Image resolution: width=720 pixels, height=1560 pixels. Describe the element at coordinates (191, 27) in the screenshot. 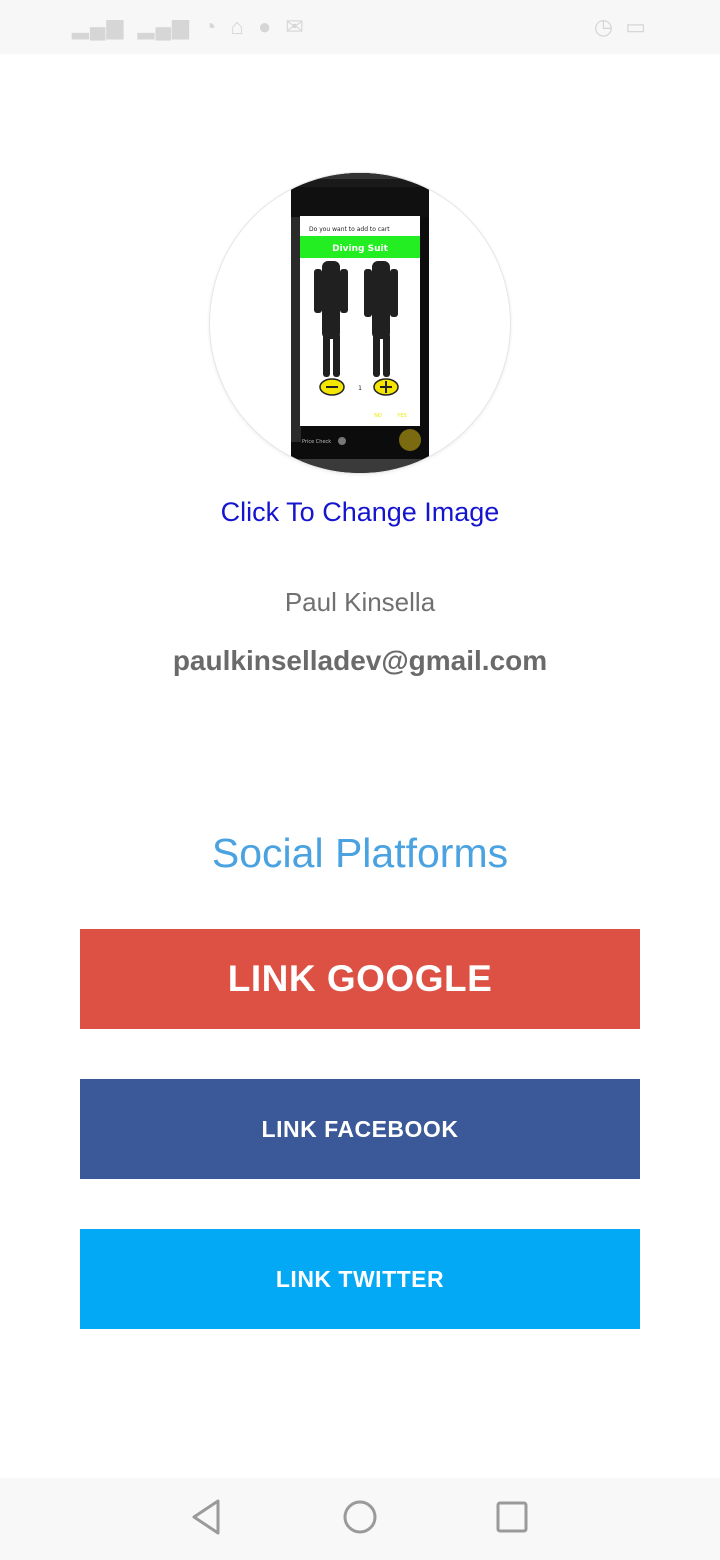

I see `status-bar-left: ▂▄▆ ▂▄▆ ◔ ⌂ ● ✉` at that location.